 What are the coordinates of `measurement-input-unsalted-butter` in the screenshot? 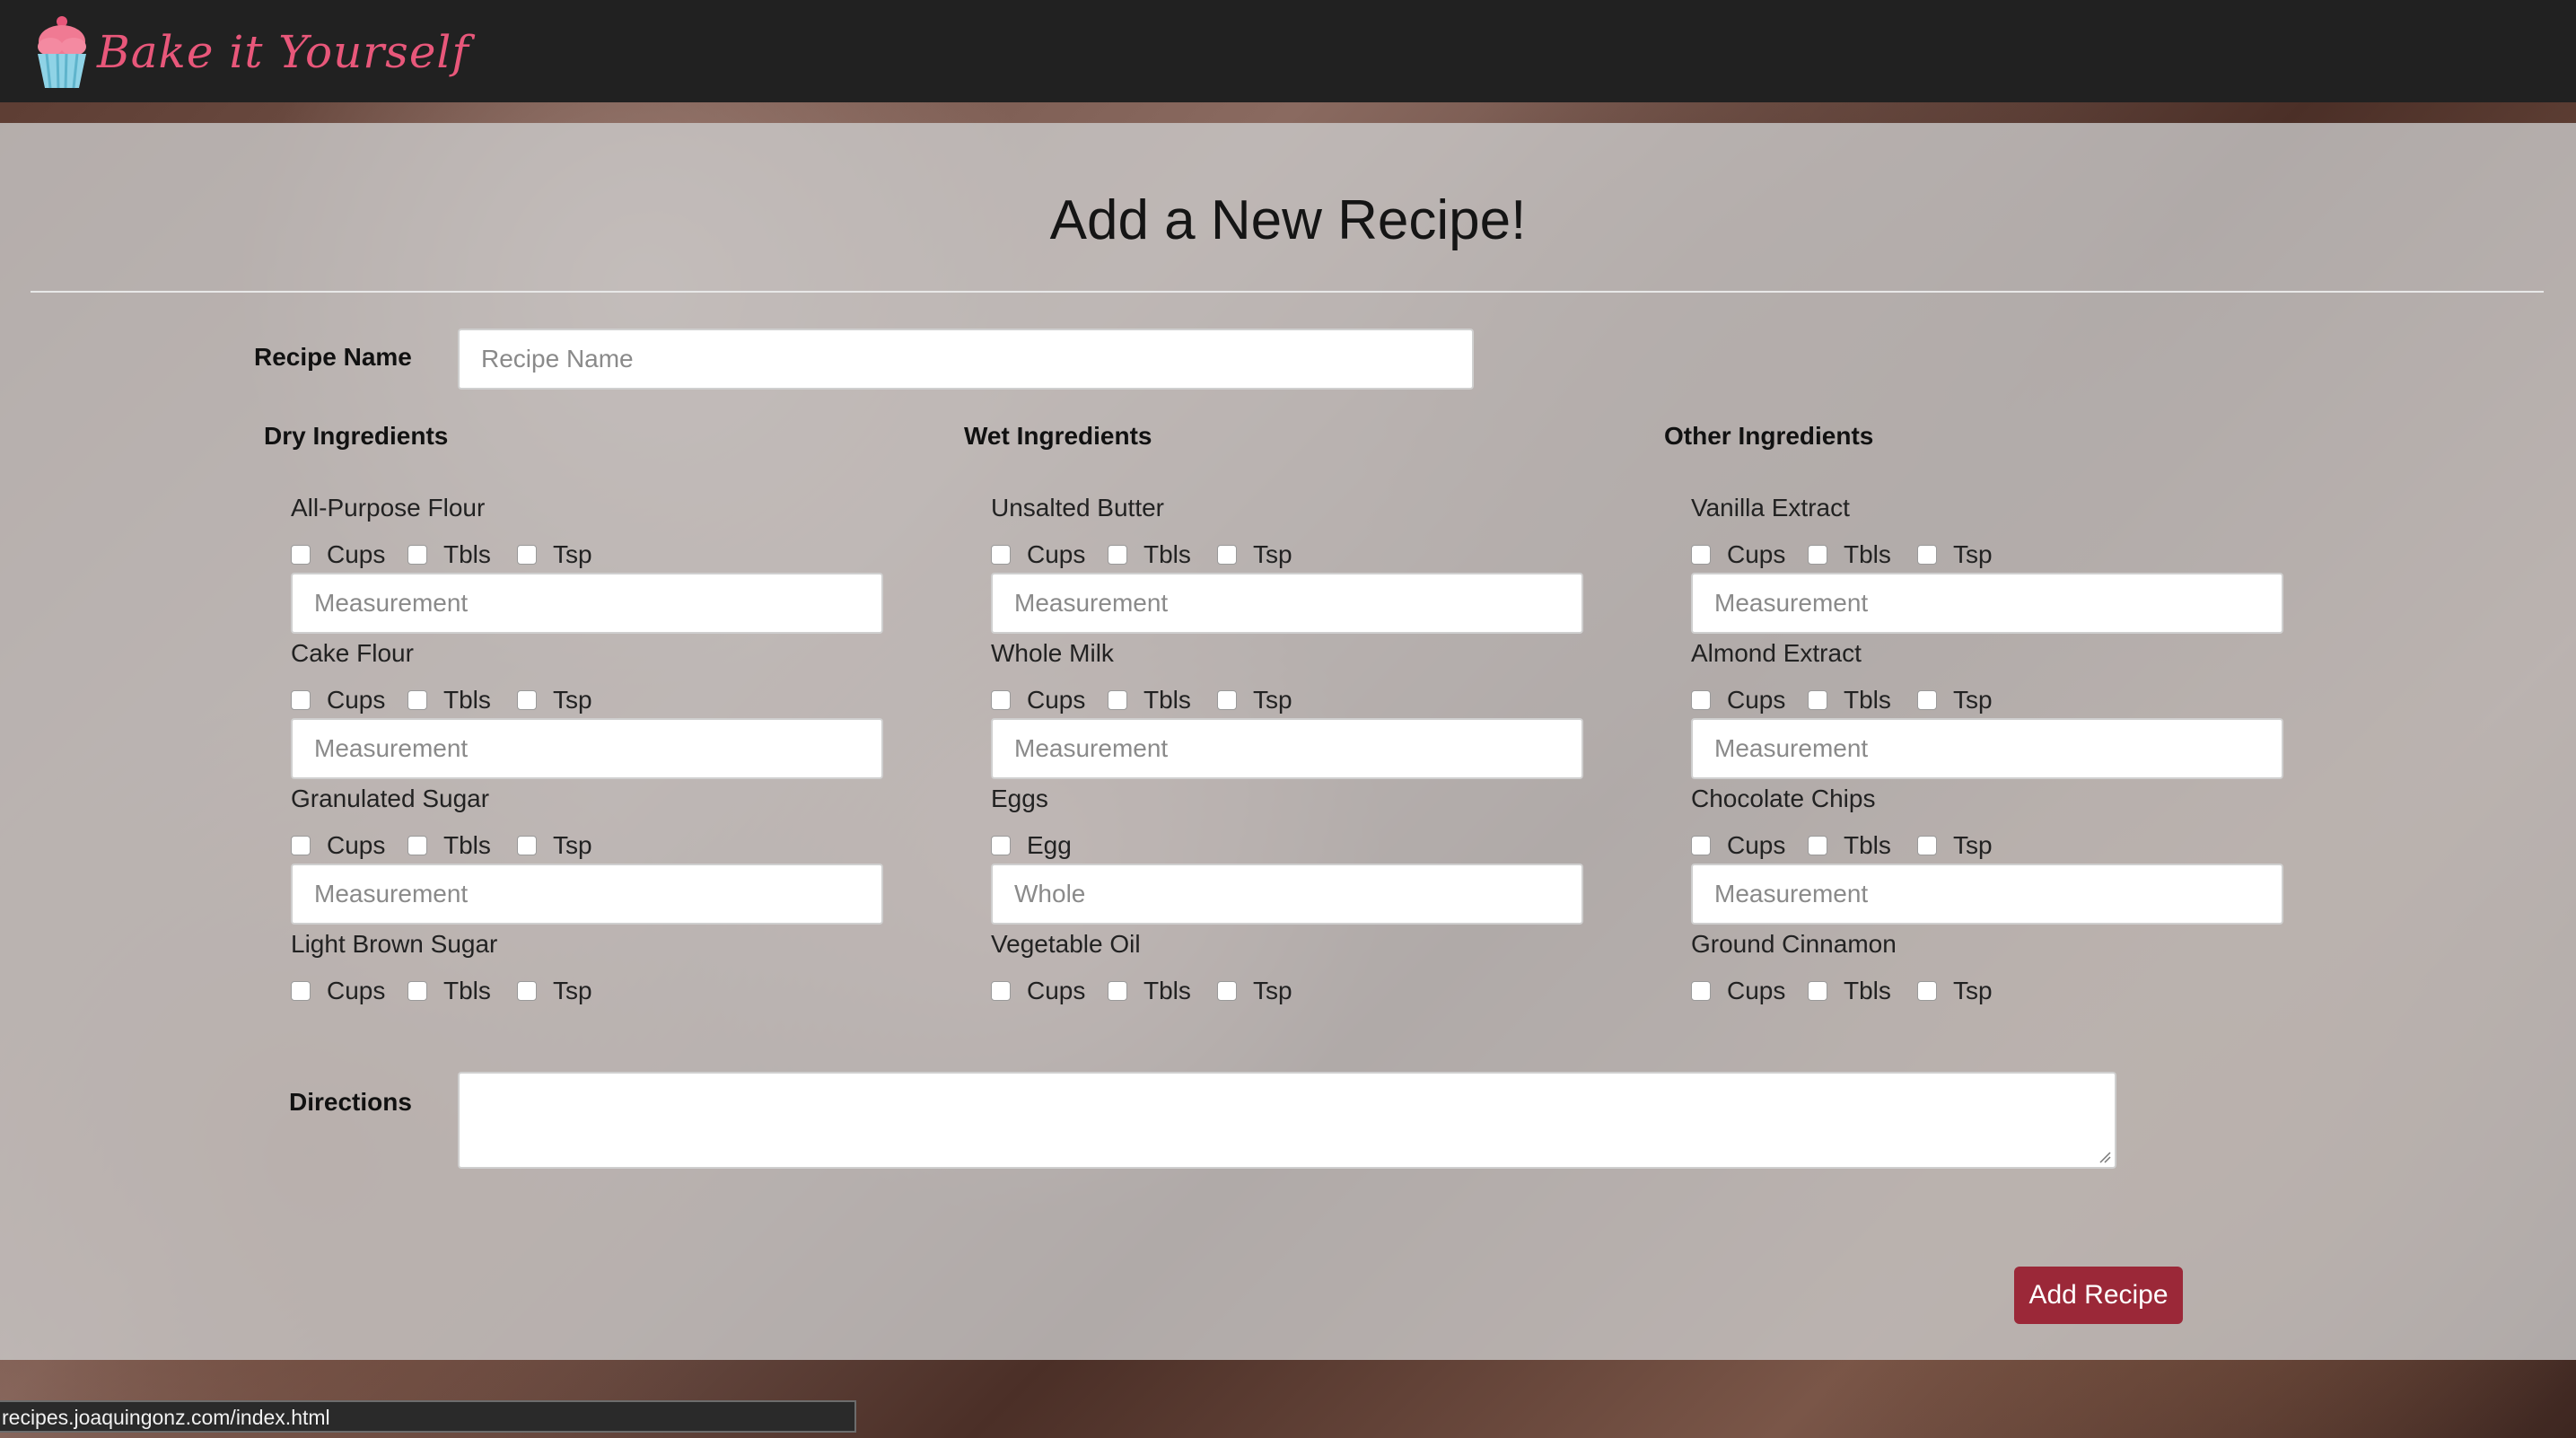 It's located at (1287, 603).